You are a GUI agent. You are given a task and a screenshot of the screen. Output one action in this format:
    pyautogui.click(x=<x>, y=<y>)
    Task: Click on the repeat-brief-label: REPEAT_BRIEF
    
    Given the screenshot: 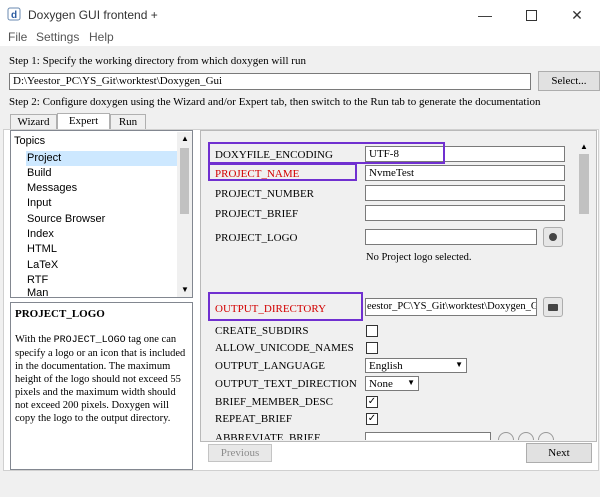 What is the action you would take?
    pyautogui.click(x=254, y=419)
    